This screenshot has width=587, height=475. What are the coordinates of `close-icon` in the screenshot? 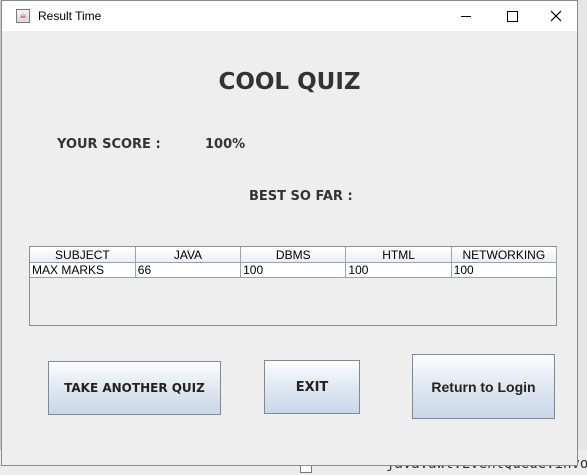 It's located at (556, 16).